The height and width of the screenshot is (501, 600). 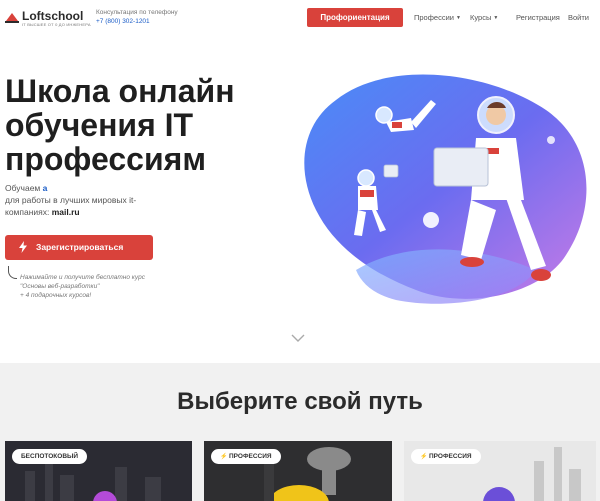 What do you see at coordinates (298, 471) in the screenshot?
I see `path-card-2: ⚡ ПРОФЕССИЯ` at bounding box center [298, 471].